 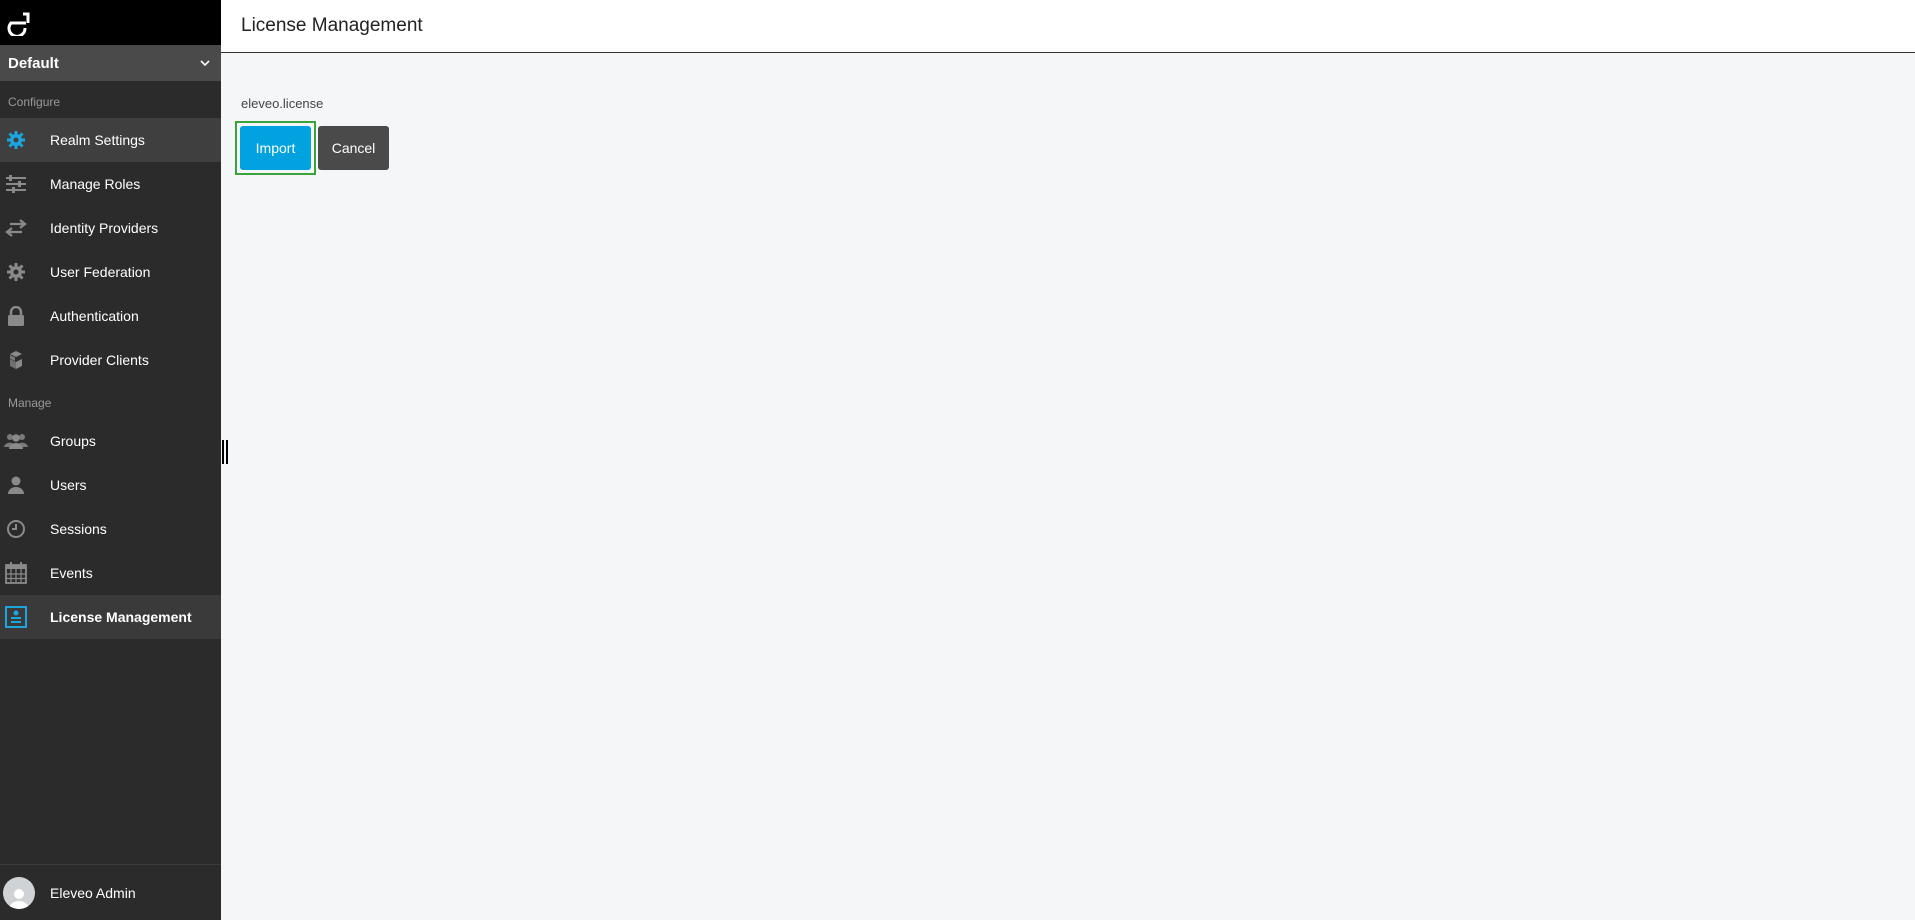 I want to click on sidebar-item-identity-providers: Identity Providers, so click(x=110, y=228).